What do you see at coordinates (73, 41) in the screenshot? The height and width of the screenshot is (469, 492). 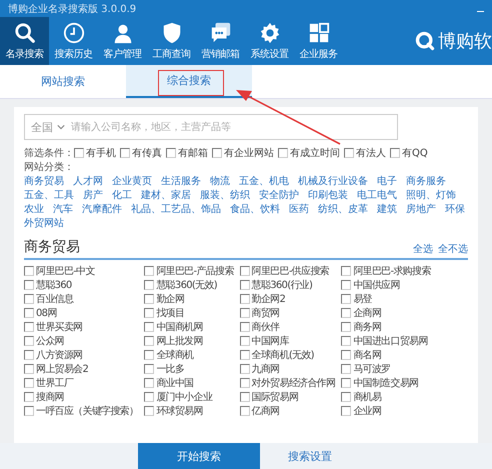 I see `nav-button: 搜索历史` at bounding box center [73, 41].